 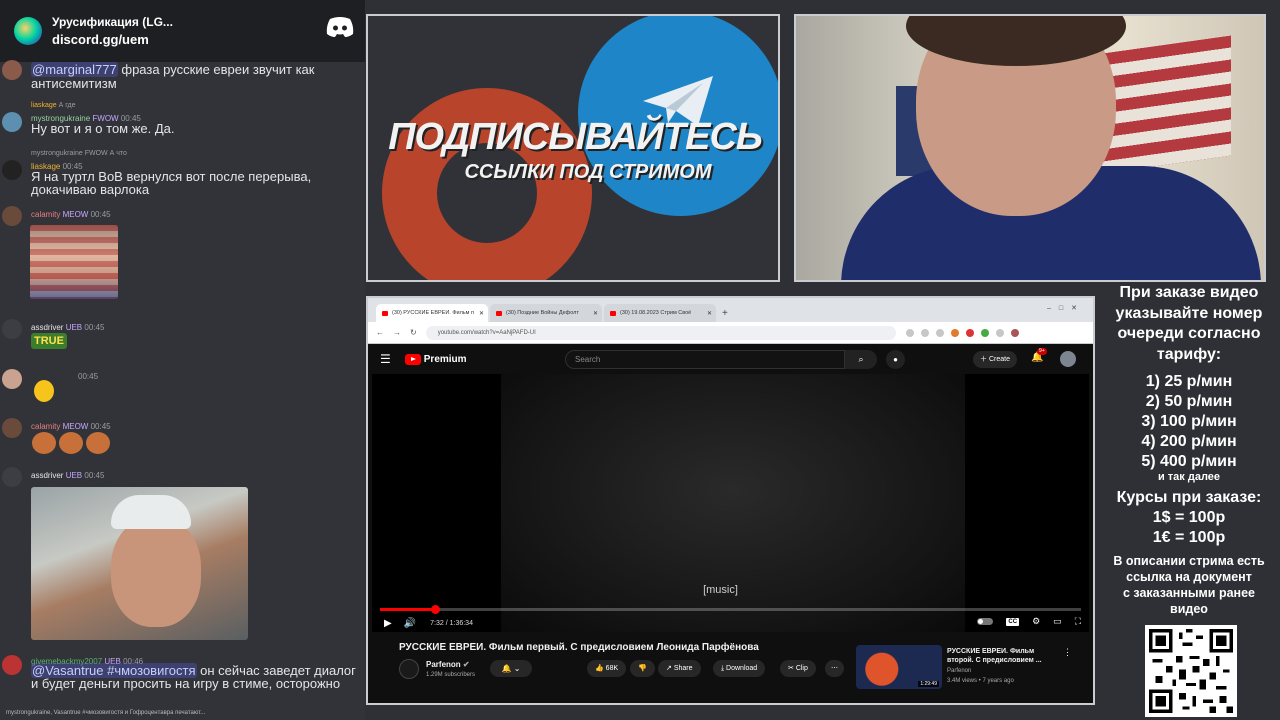 What do you see at coordinates (74, 475) in the screenshot?
I see `user-badge: UEB` at bounding box center [74, 475].